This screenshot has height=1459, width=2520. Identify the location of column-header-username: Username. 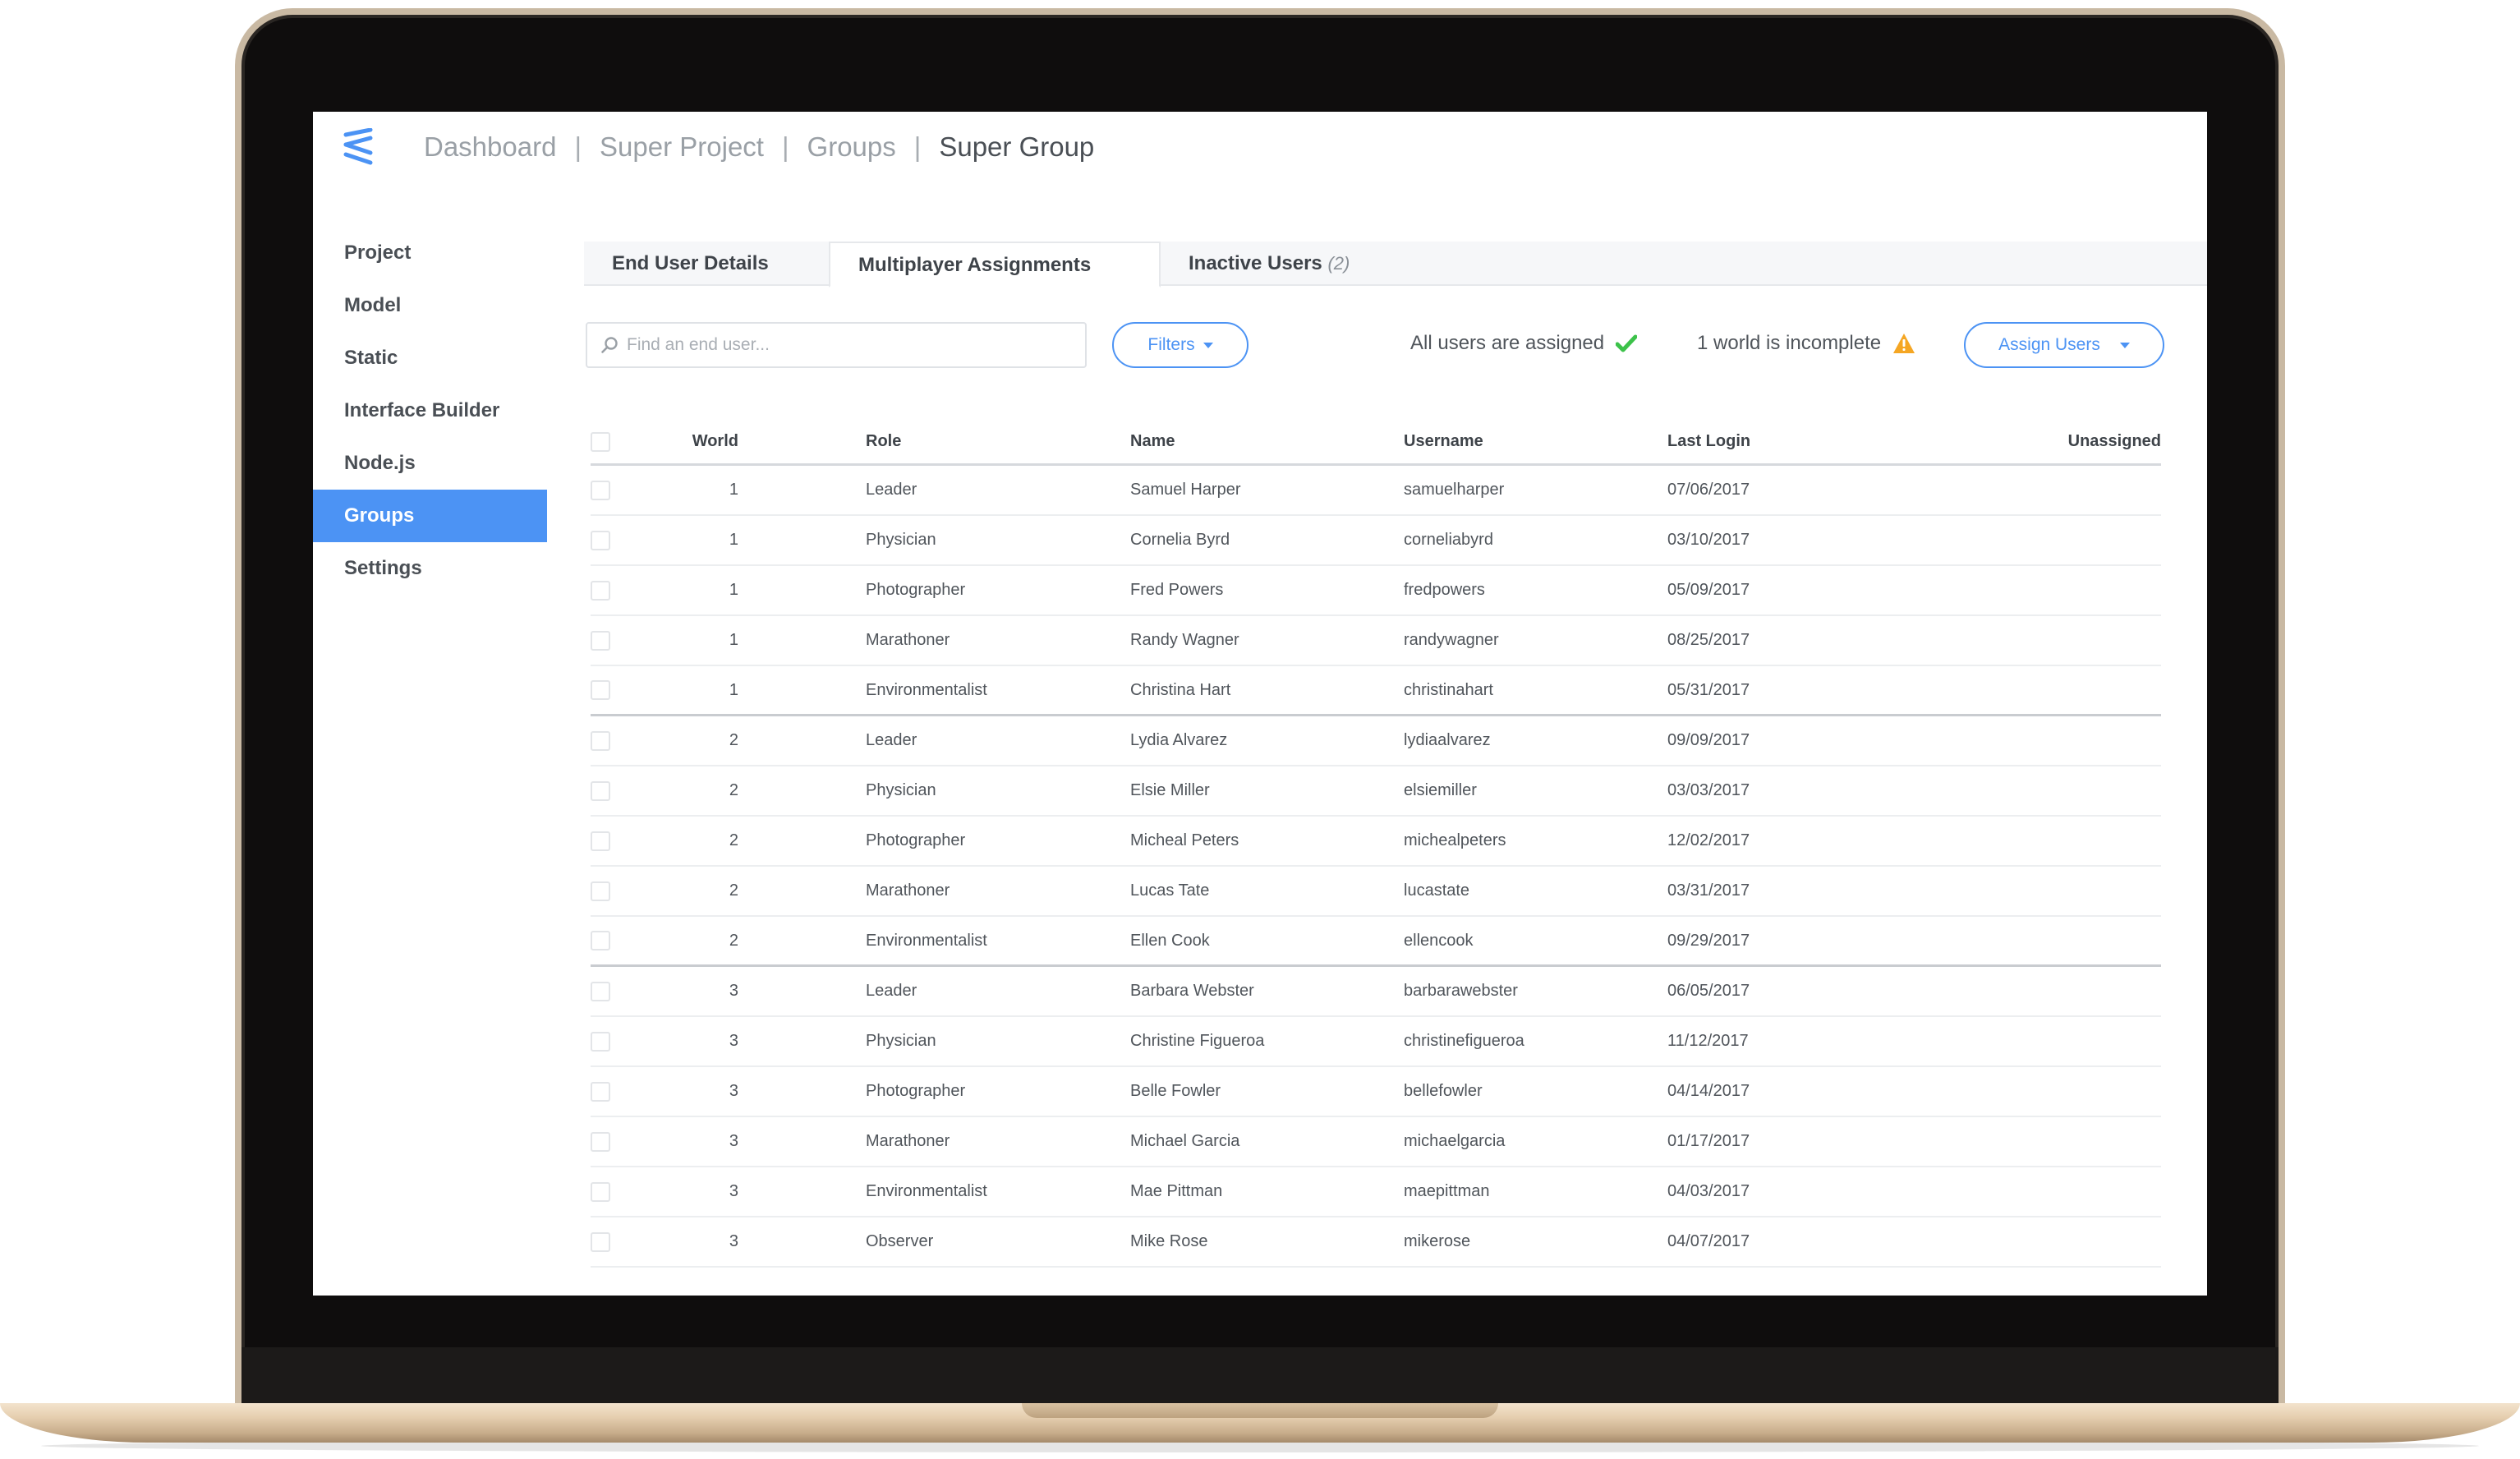
(1443, 441).